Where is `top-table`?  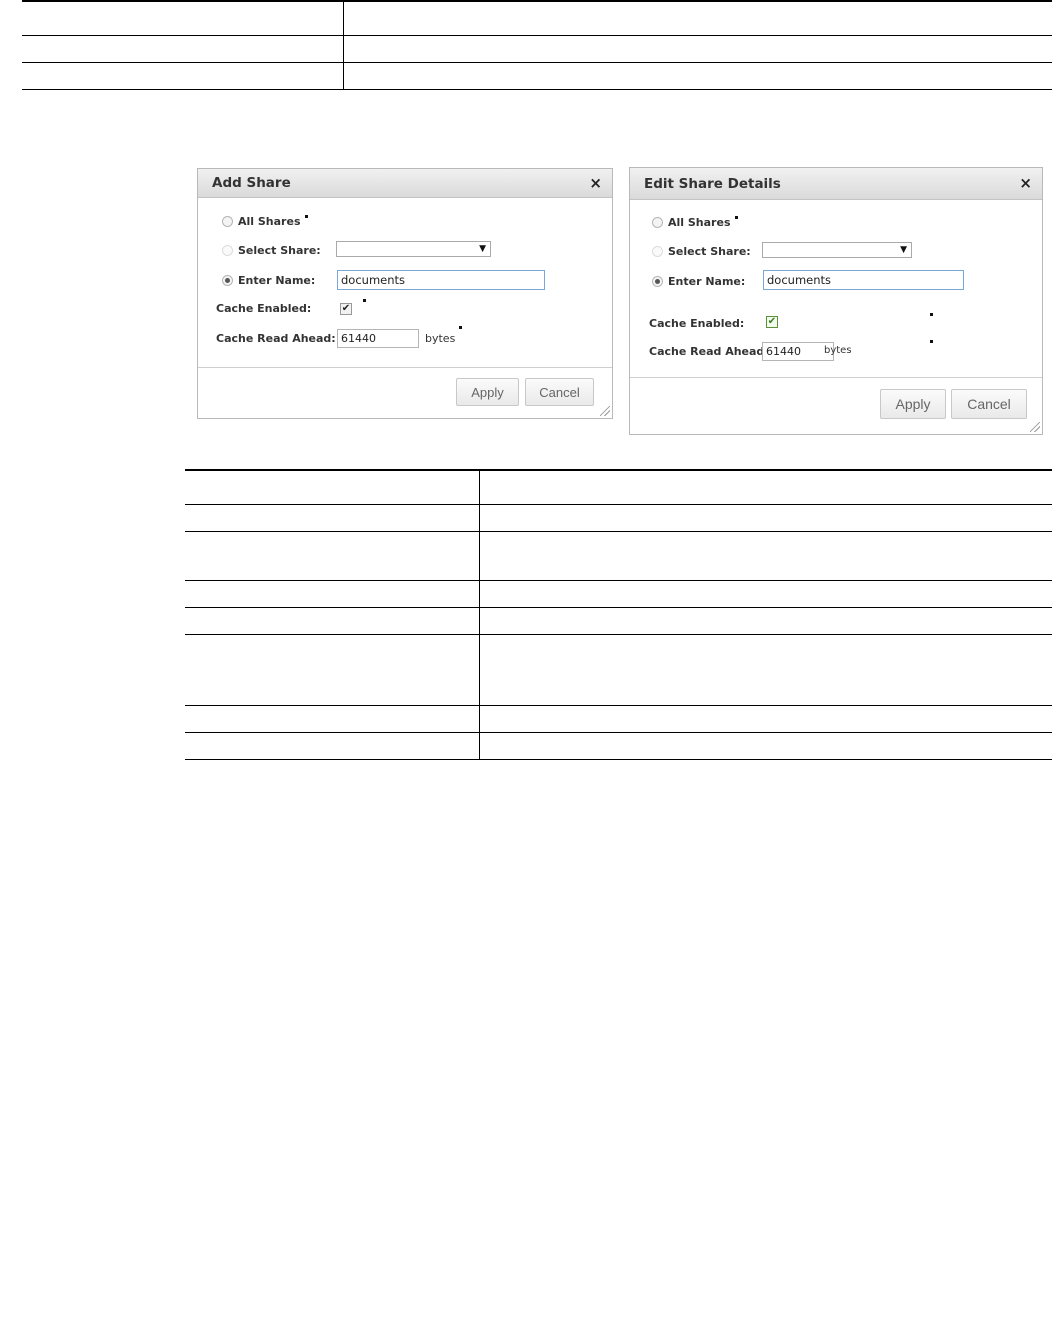
top-table is located at coordinates (537, 45).